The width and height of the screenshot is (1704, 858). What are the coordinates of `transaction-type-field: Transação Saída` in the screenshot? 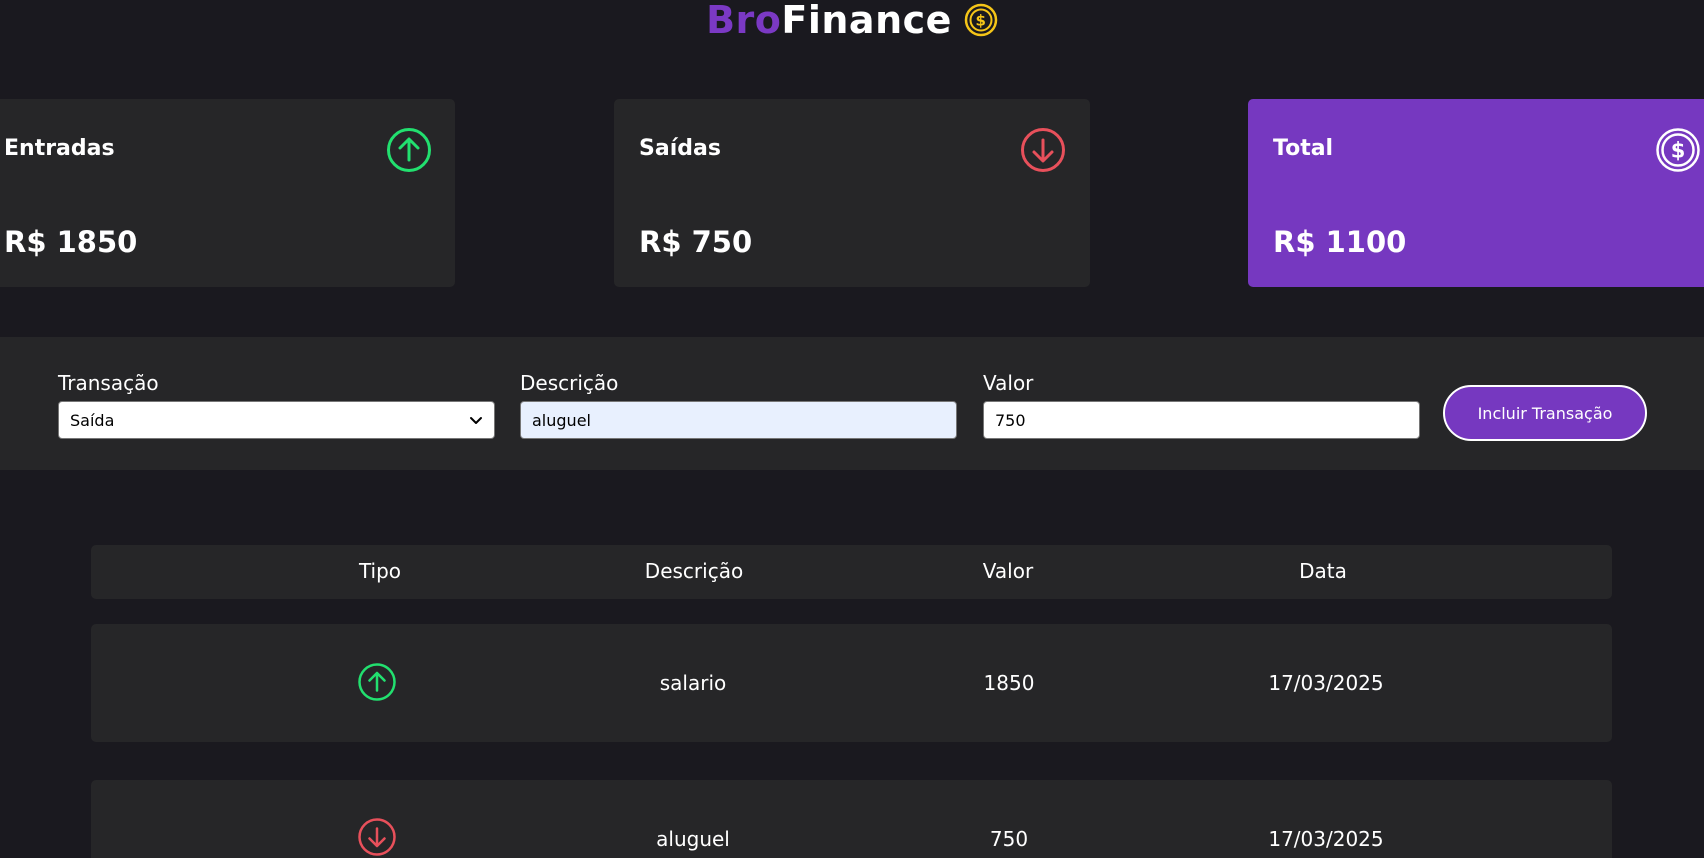 It's located at (276, 405).